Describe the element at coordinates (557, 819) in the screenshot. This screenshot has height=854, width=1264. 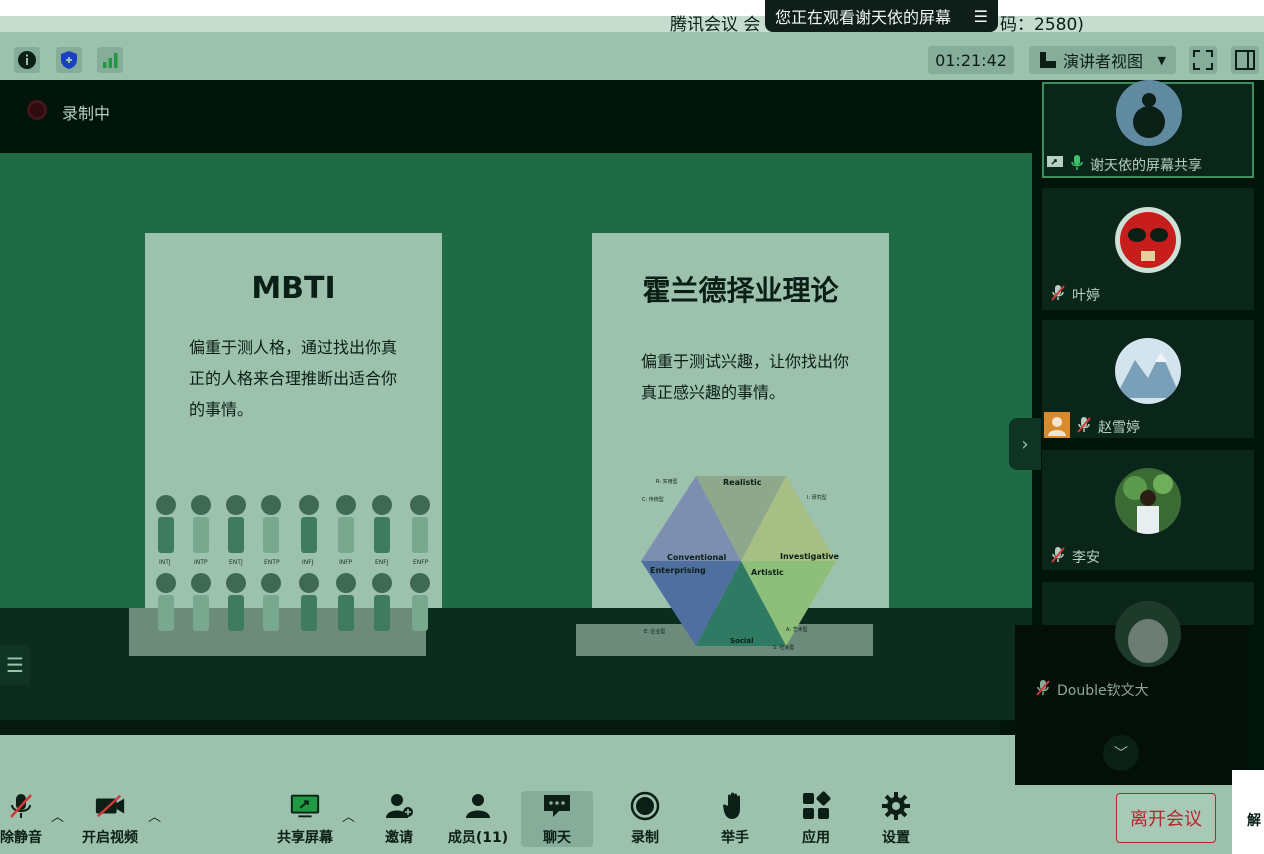
I see `chat-button: 聊天` at that location.